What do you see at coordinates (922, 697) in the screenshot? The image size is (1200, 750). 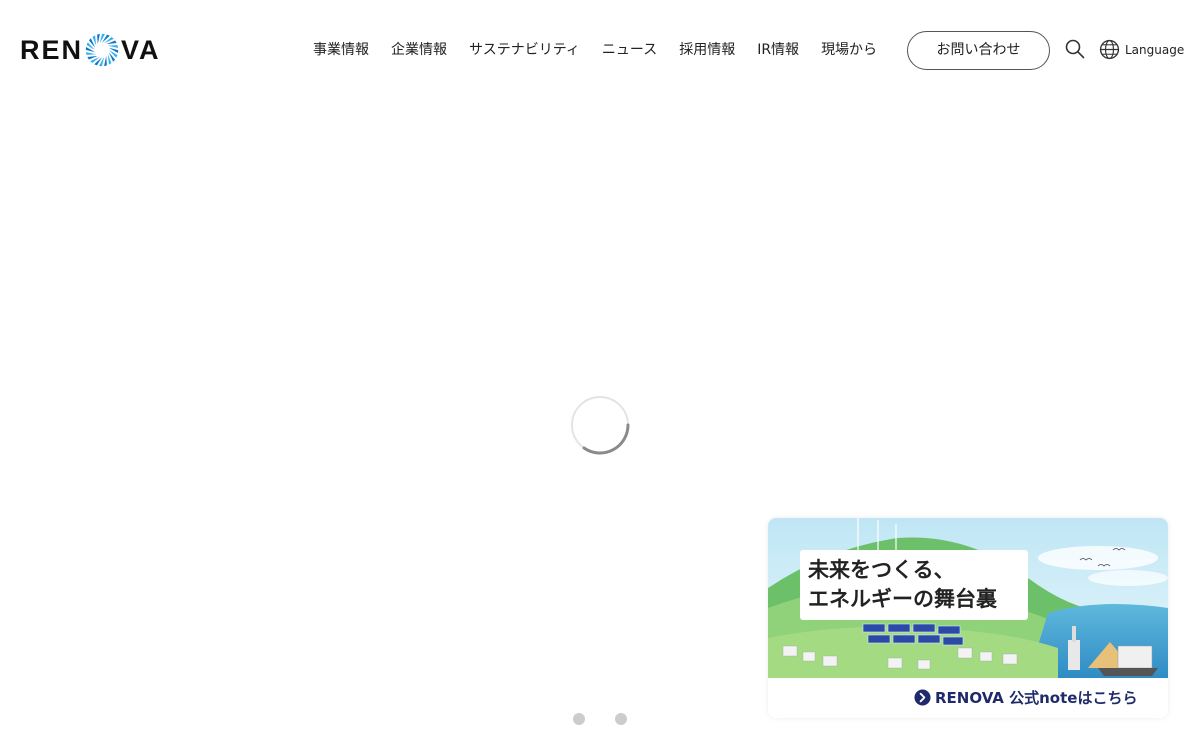 I see `chevron-circle-right-icon` at bounding box center [922, 697].